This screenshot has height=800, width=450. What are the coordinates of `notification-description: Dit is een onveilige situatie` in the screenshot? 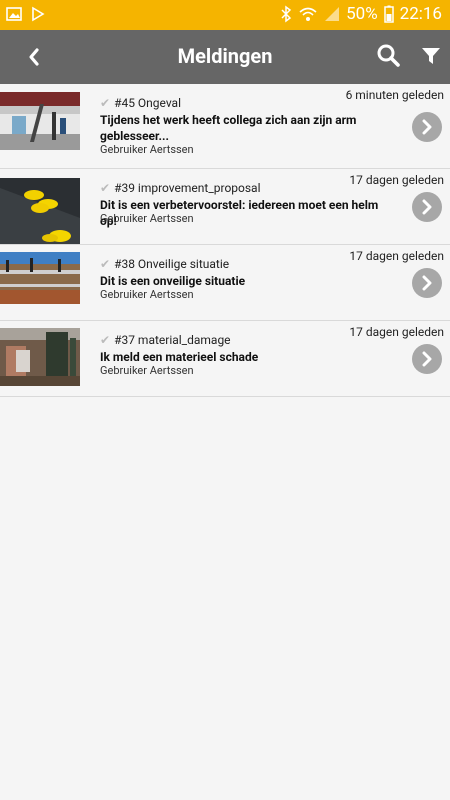 It's located at (173, 281).